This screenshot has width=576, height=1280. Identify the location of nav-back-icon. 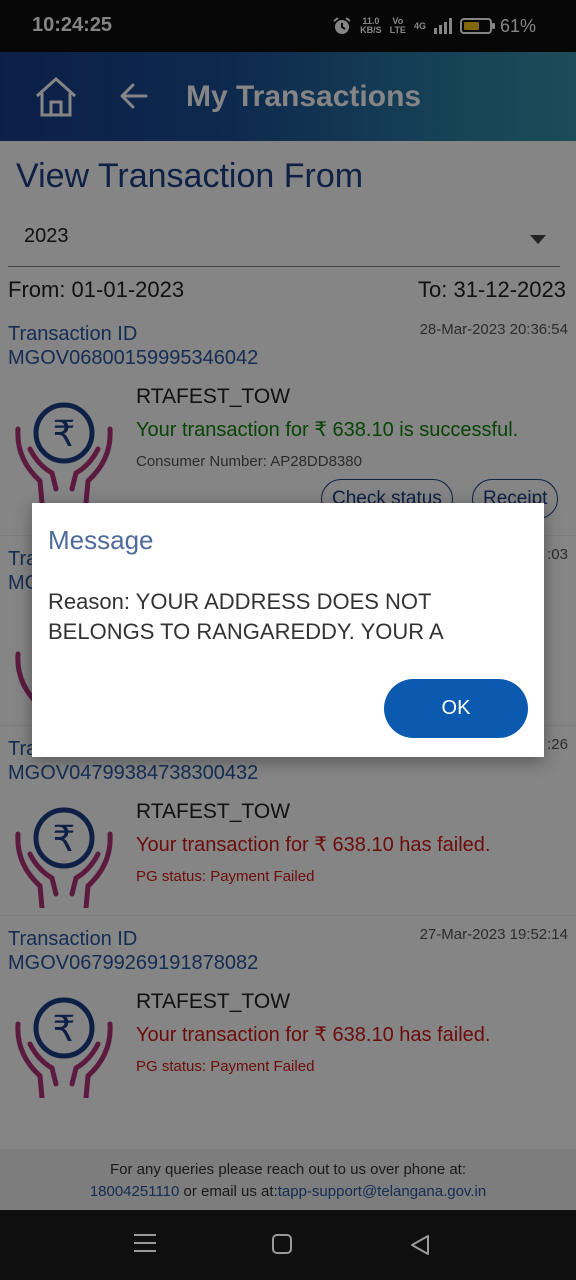
(420, 1245).